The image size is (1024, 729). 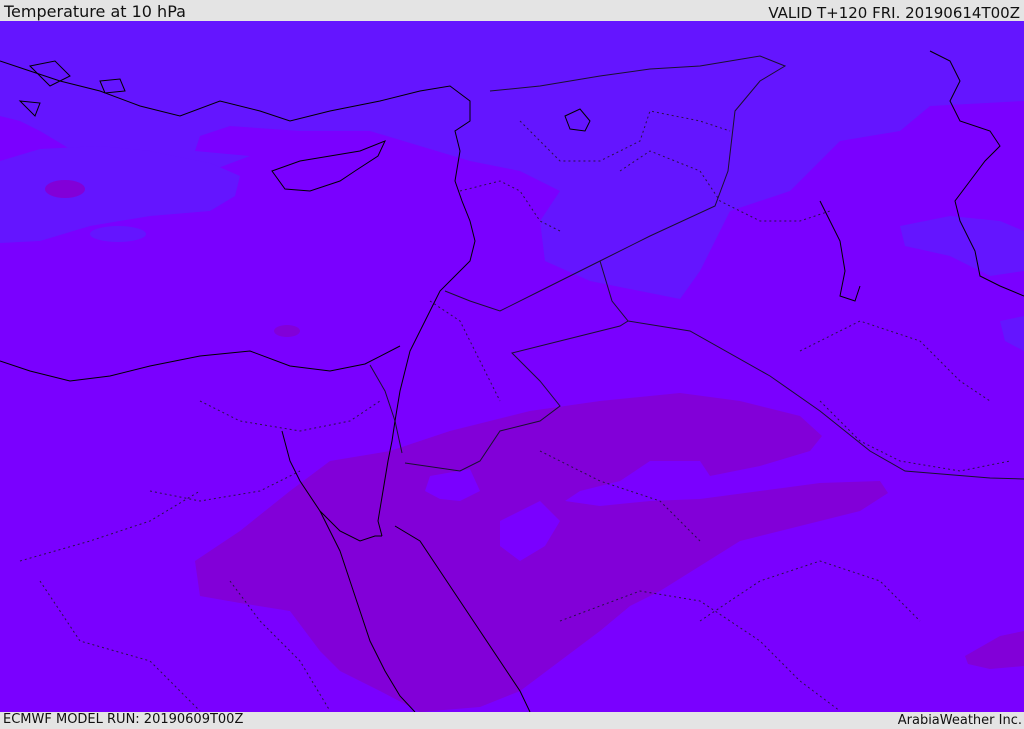 I want to click on warm-zone-small-west, so click(x=65, y=189).